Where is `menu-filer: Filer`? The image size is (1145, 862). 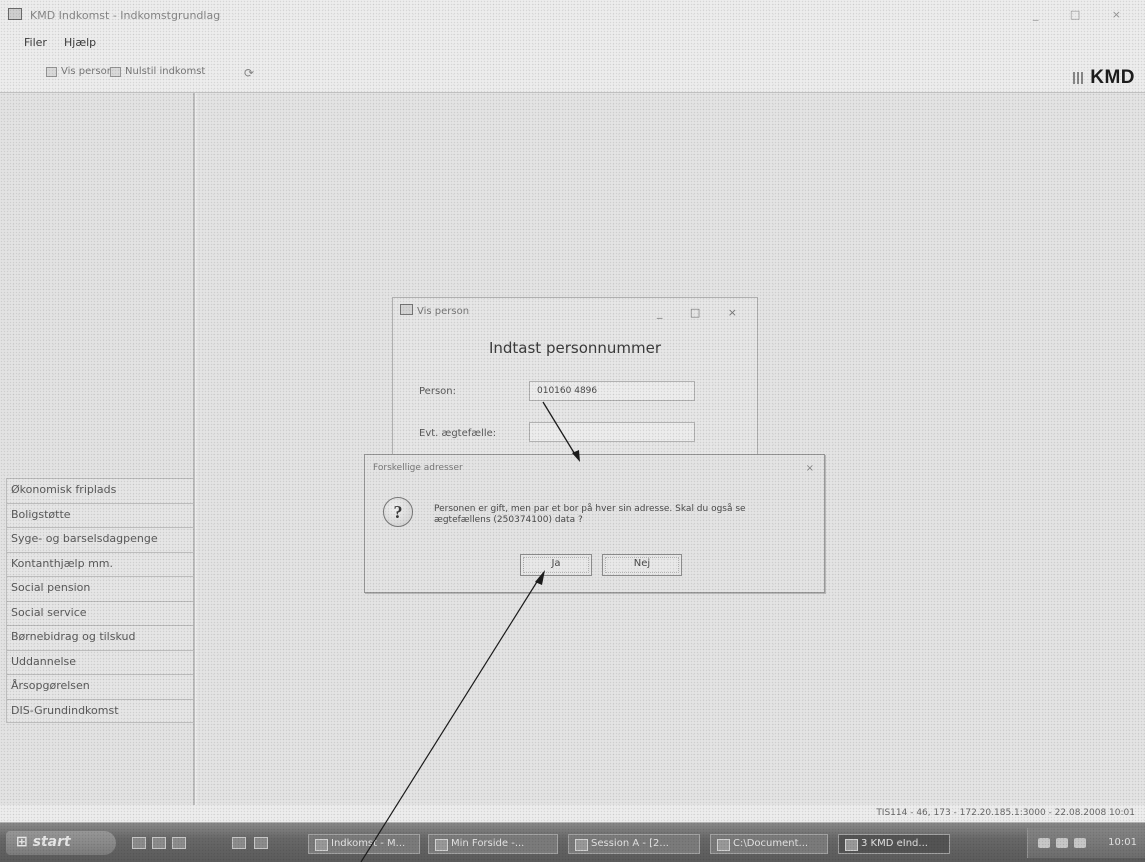 menu-filer: Filer is located at coordinates (35, 42).